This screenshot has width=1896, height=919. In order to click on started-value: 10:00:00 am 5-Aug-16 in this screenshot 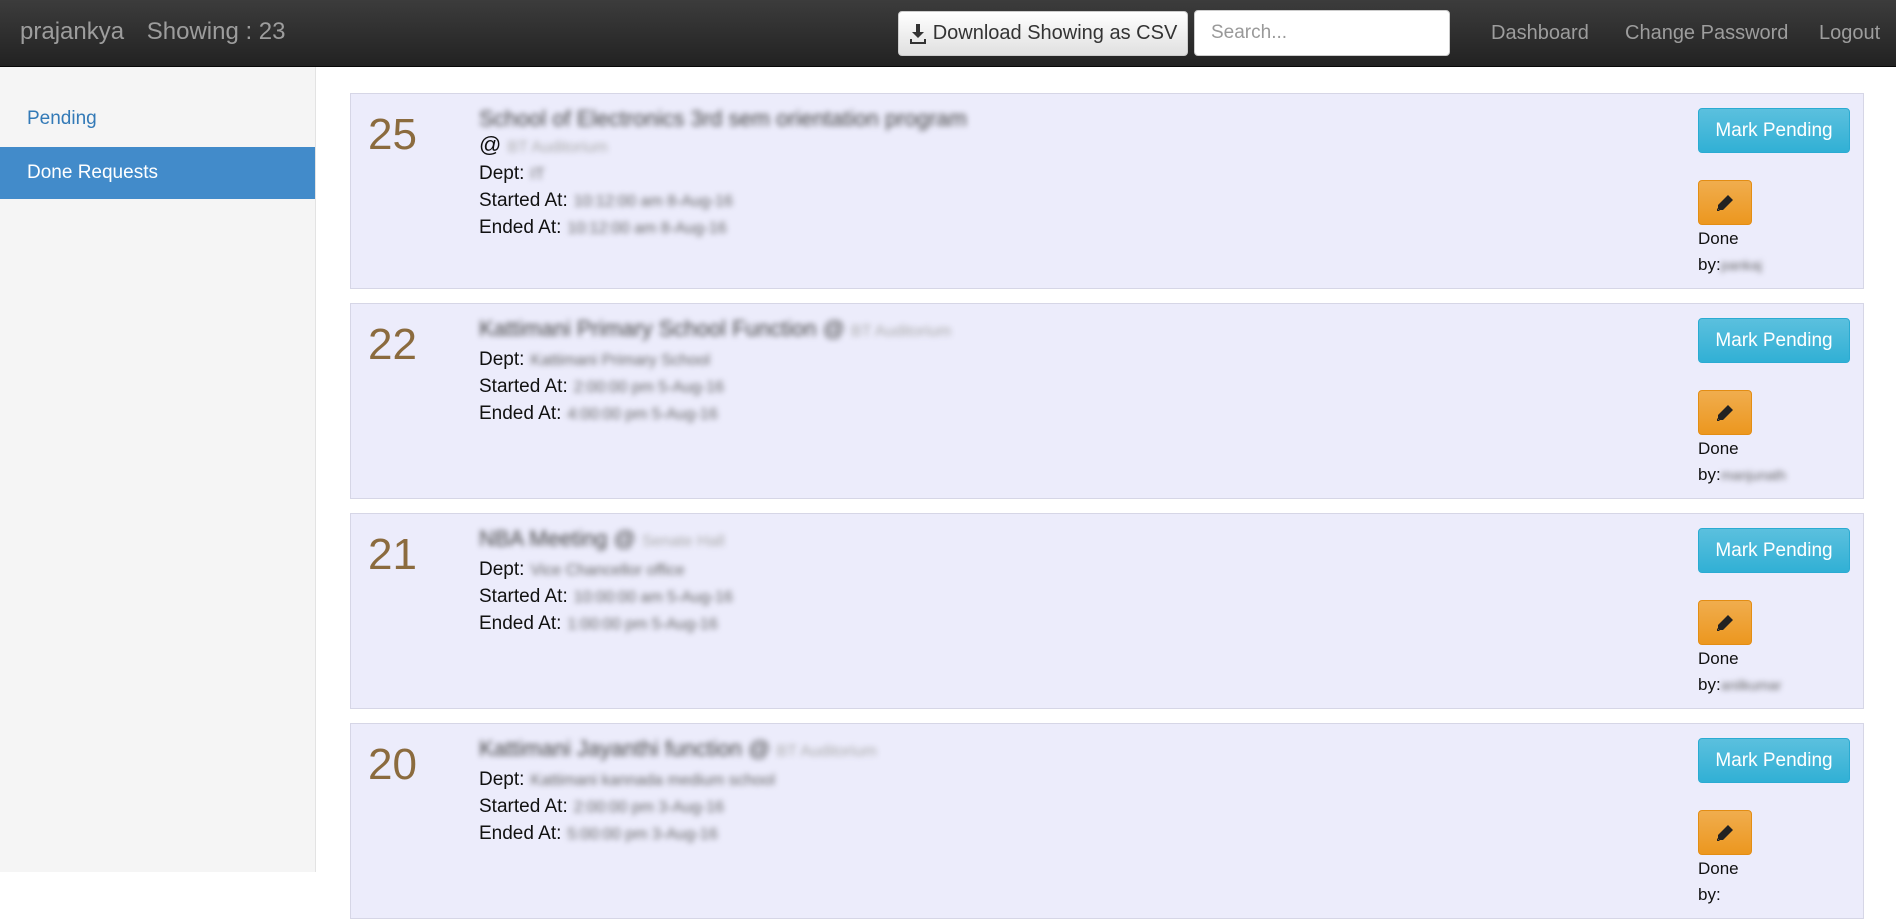, I will do `click(653, 597)`.